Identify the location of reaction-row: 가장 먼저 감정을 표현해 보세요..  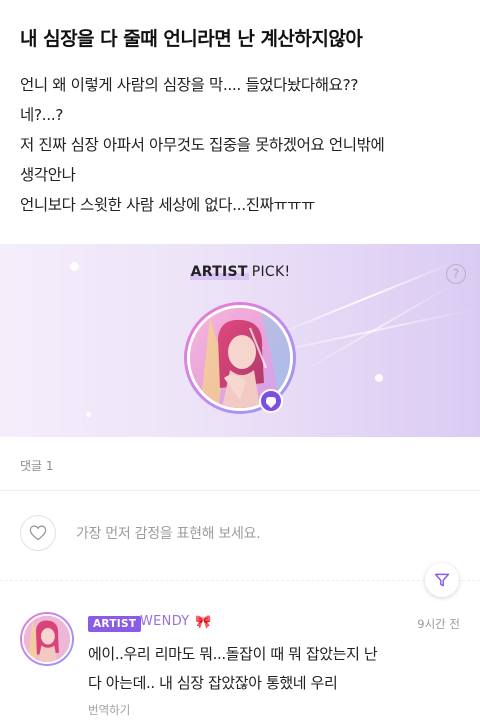
(240, 532).